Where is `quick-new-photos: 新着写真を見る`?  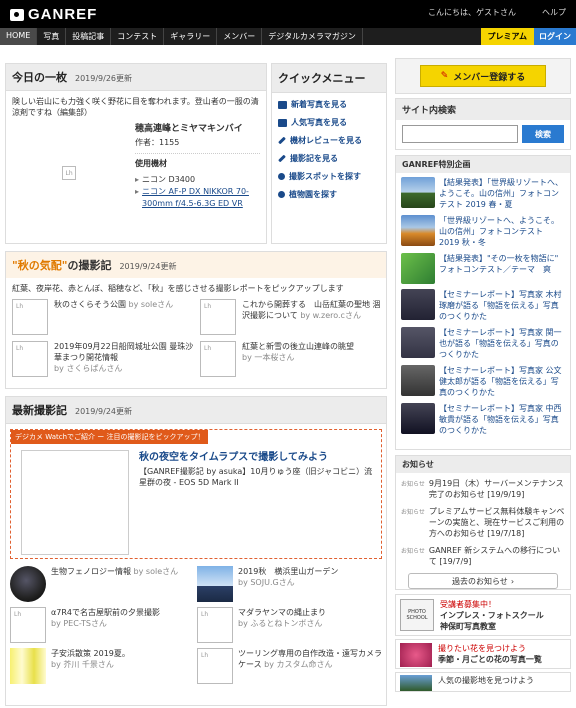 quick-new-photos: 新着写真を見る is located at coordinates (329, 104).